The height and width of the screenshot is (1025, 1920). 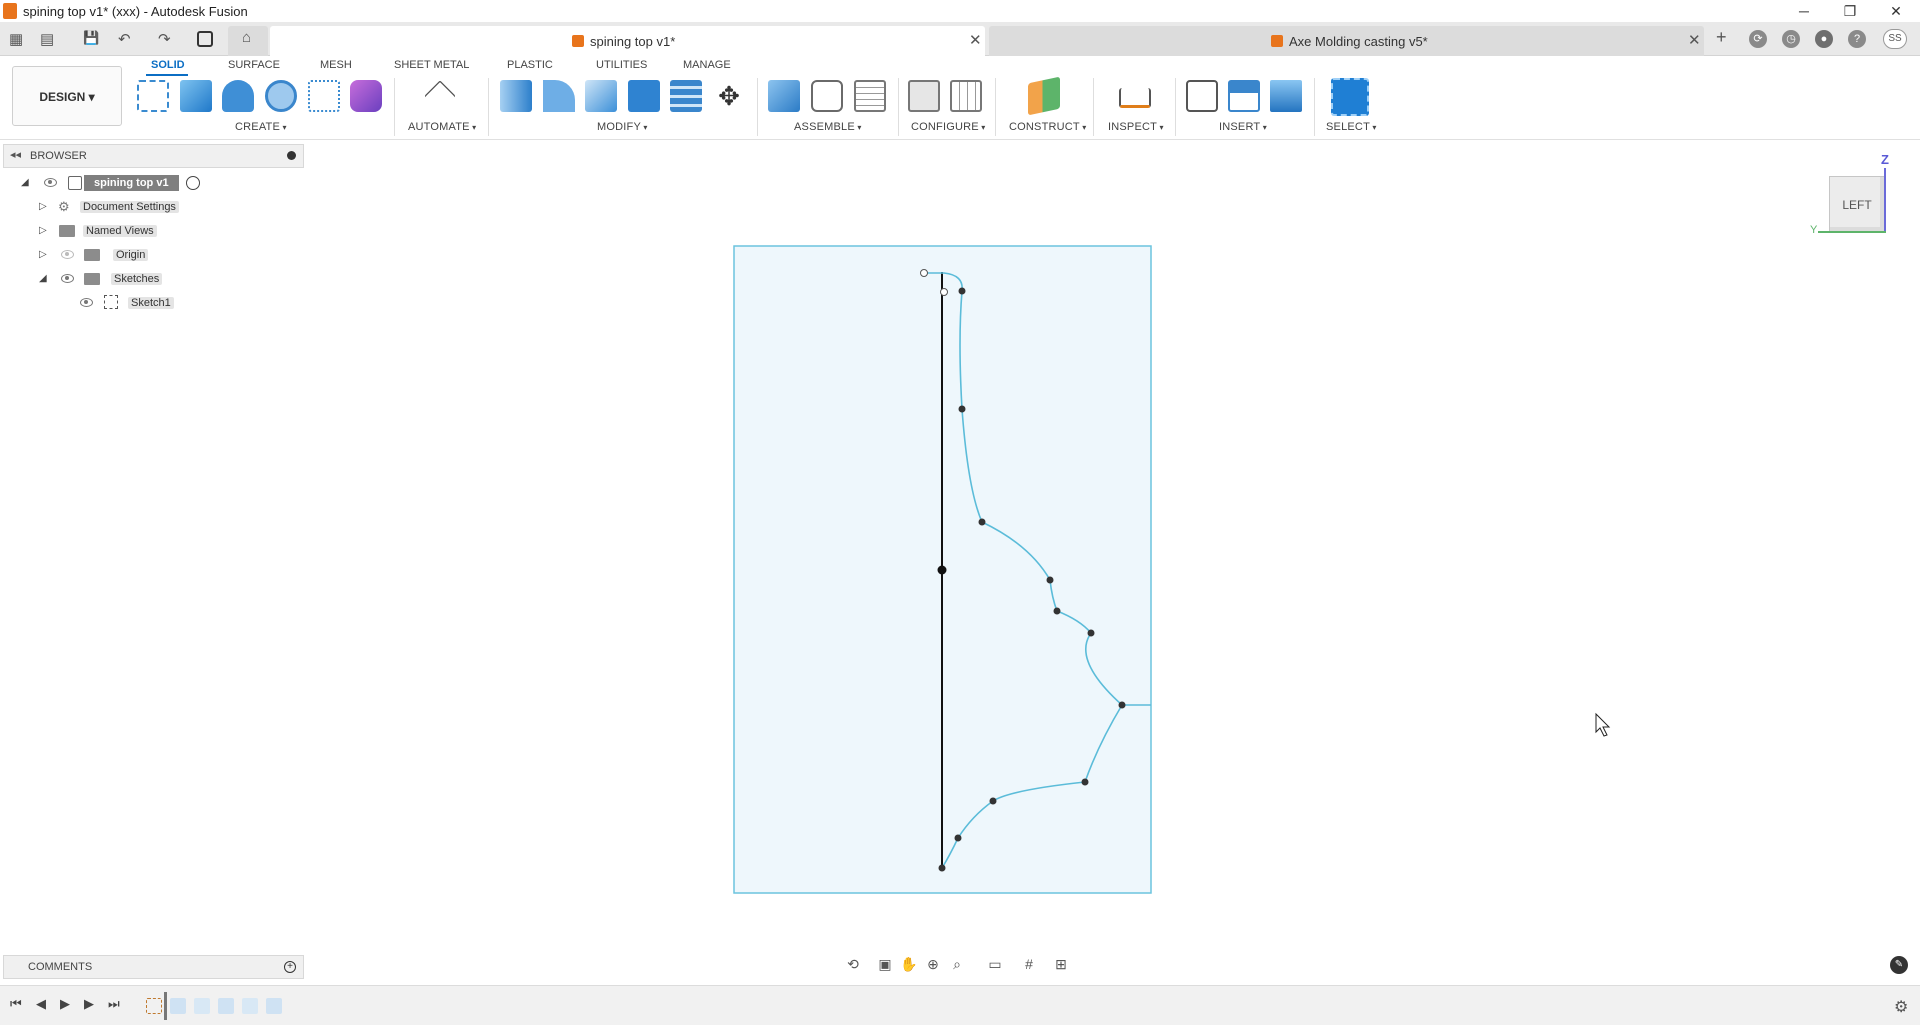 What do you see at coordinates (89, 1004) in the screenshot?
I see `timeline-next-button: ▶` at bounding box center [89, 1004].